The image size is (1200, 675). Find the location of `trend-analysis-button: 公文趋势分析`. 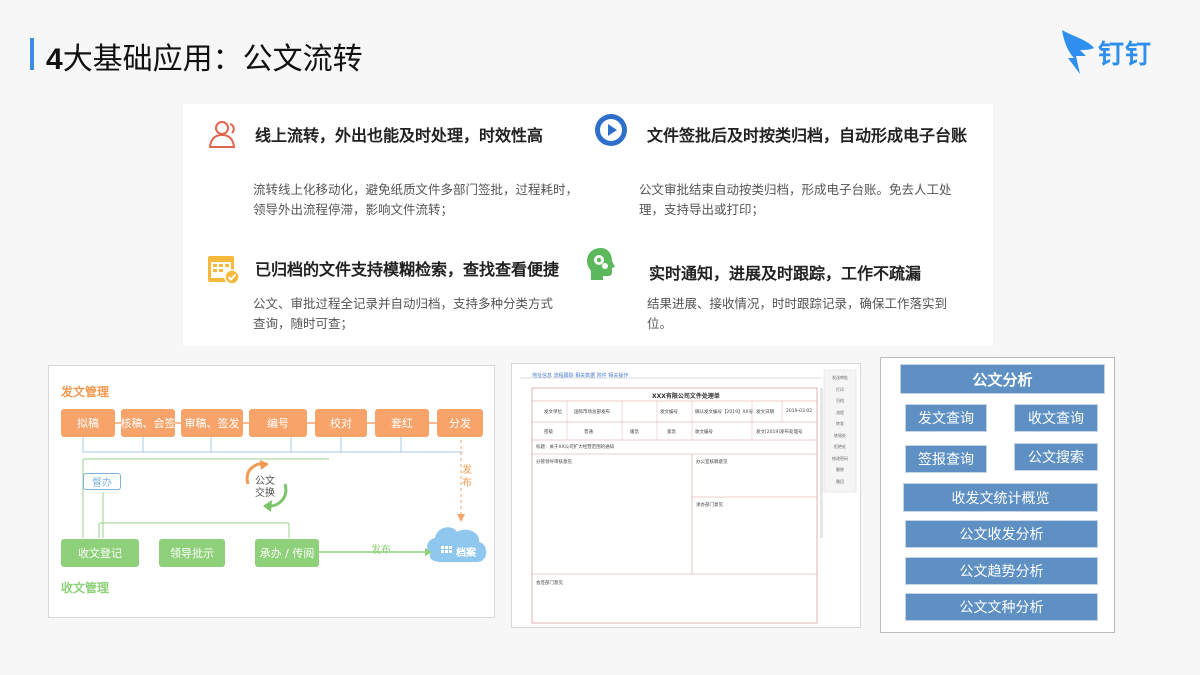

trend-analysis-button: 公文趋势分析 is located at coordinates (1001, 571).